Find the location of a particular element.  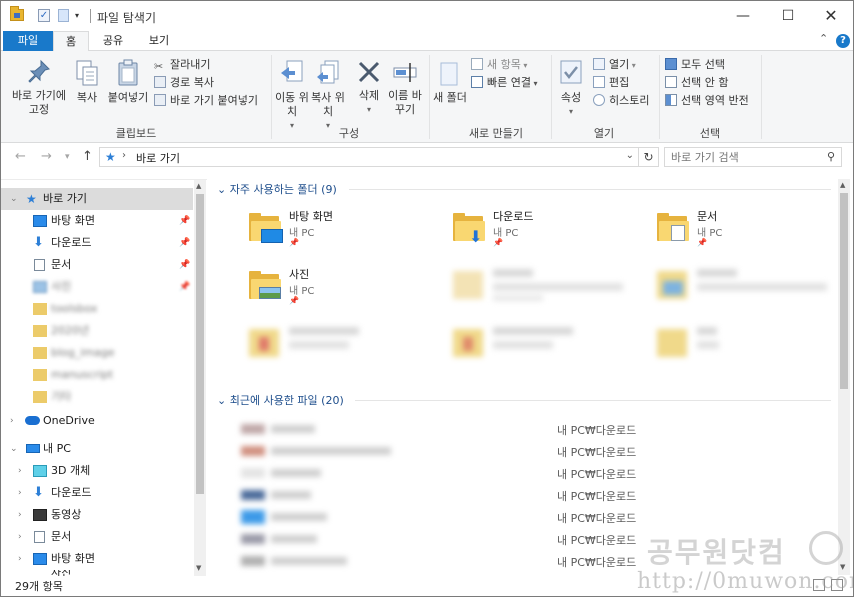

new-item-button: 새 항목 ▾ is located at coordinates (499, 65).